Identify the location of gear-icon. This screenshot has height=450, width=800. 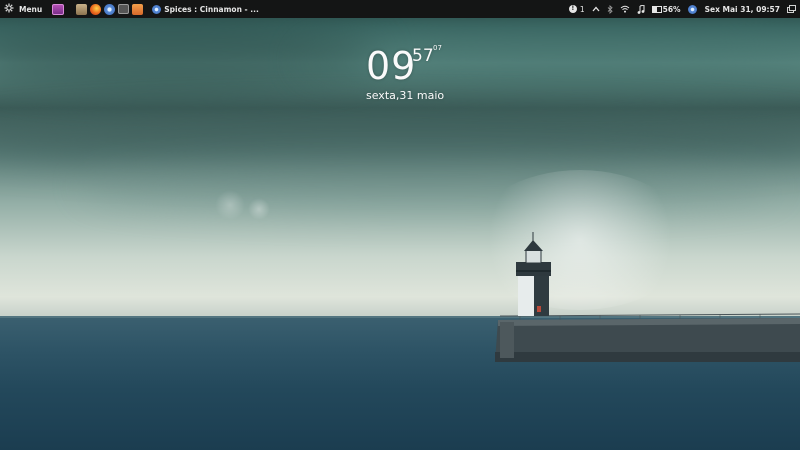
(9, 9).